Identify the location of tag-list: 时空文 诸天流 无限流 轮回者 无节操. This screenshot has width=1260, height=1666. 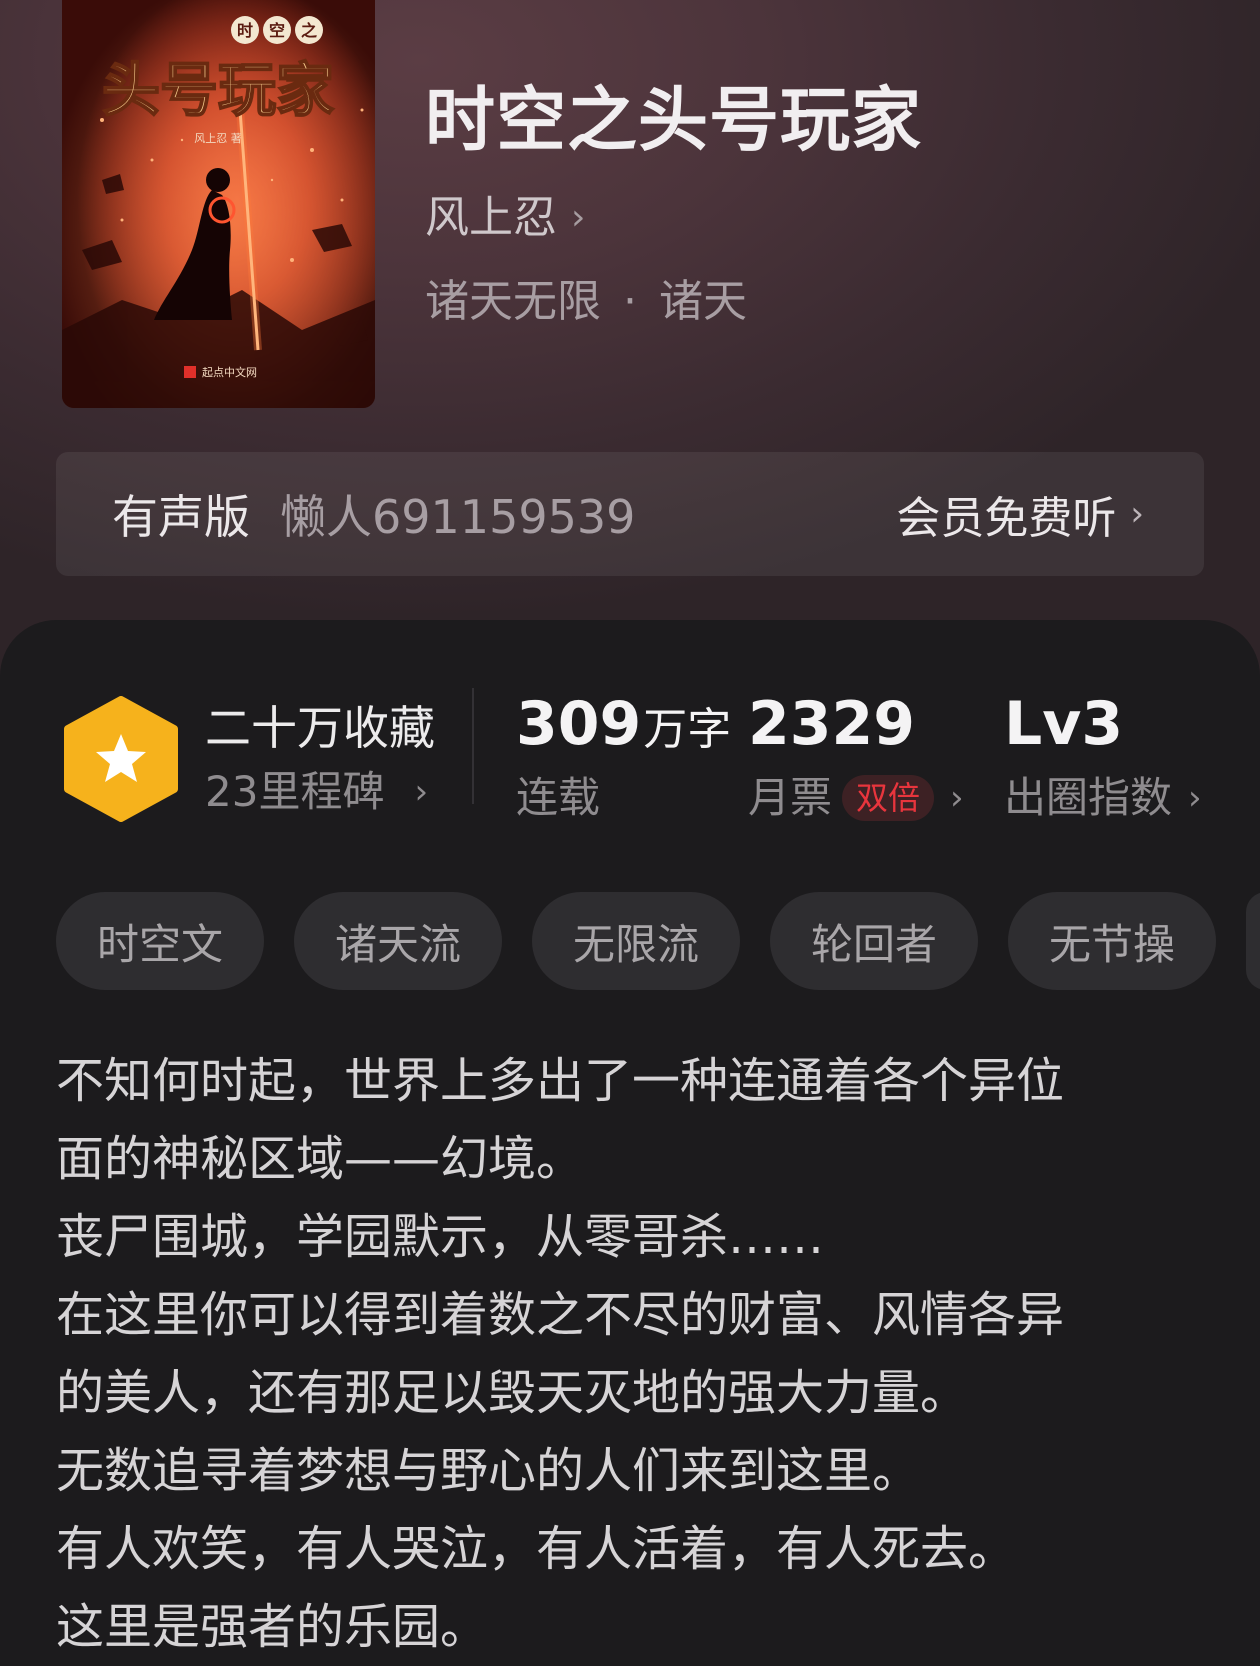
(658, 941).